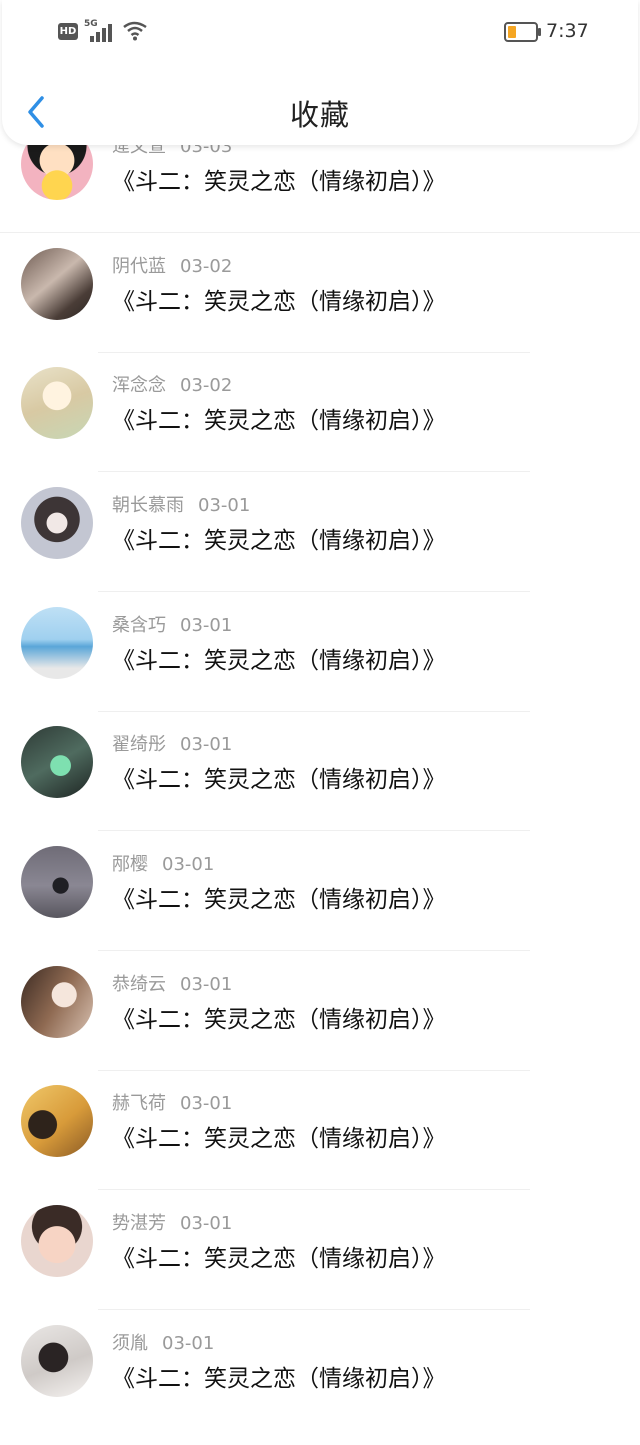 The image size is (640, 1445). What do you see at coordinates (139, 1223) in the screenshot?
I see `author-name: 势湛芳` at bounding box center [139, 1223].